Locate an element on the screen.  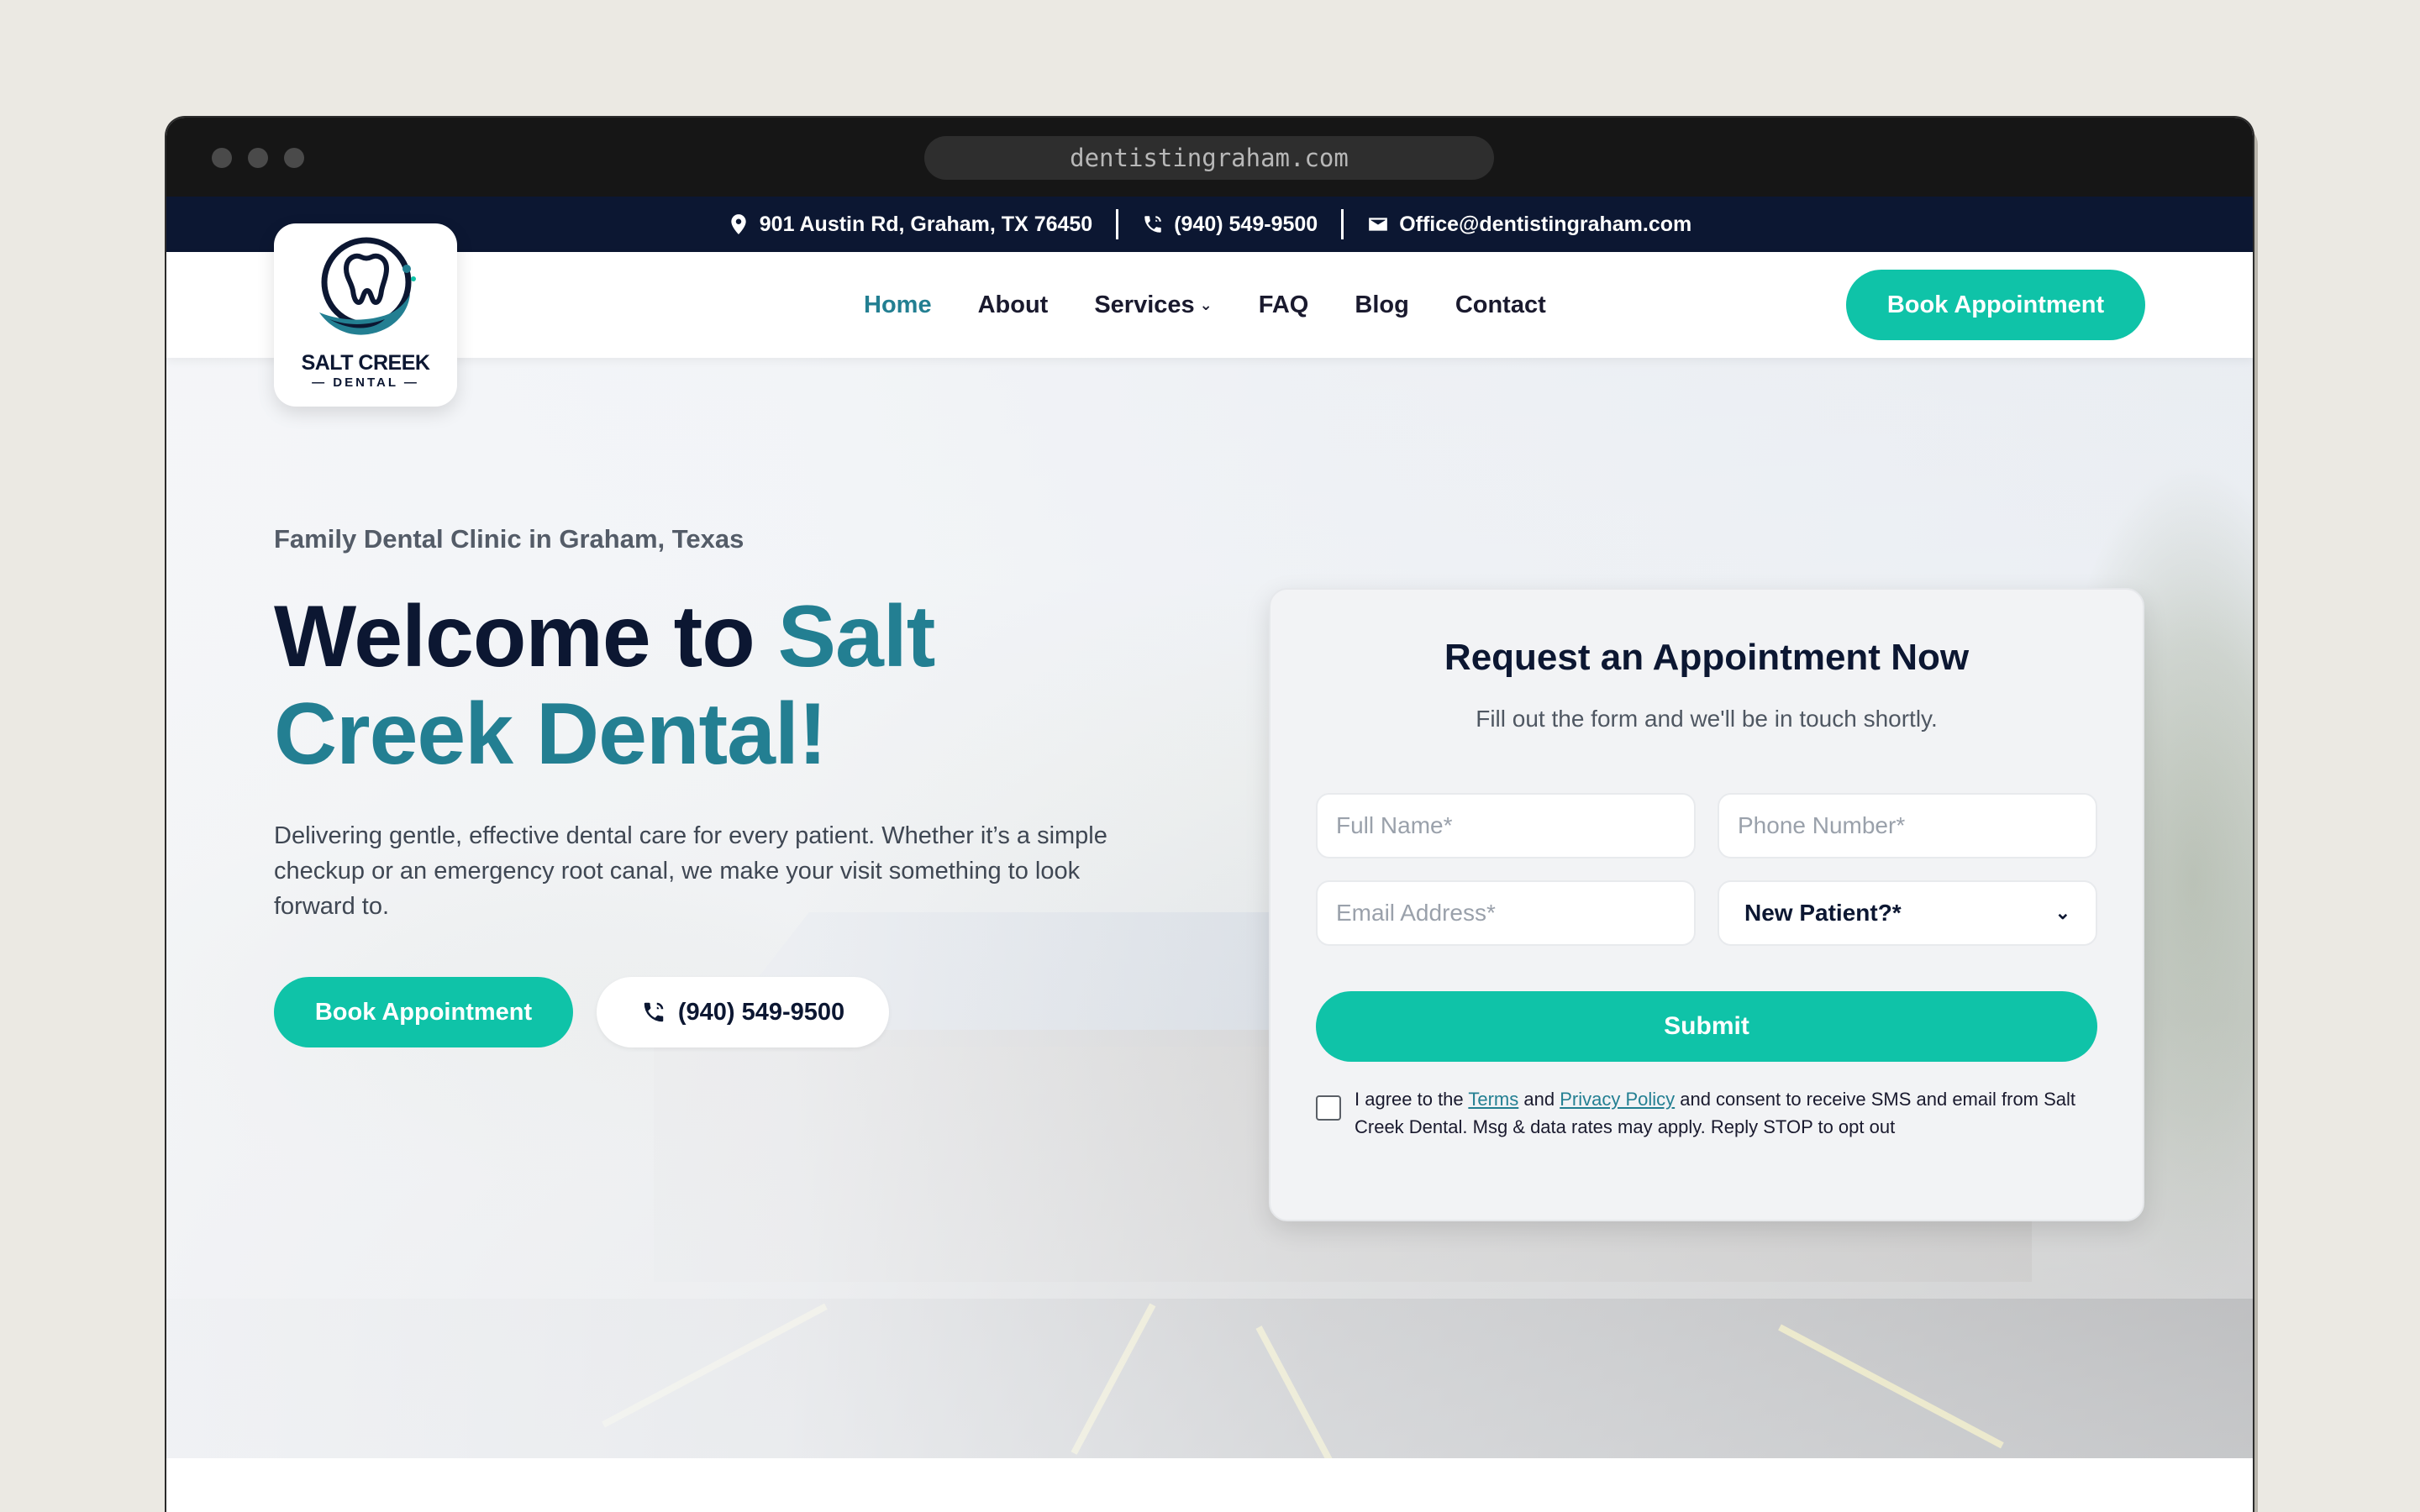
phone-number-field is located at coordinates (1908, 825).